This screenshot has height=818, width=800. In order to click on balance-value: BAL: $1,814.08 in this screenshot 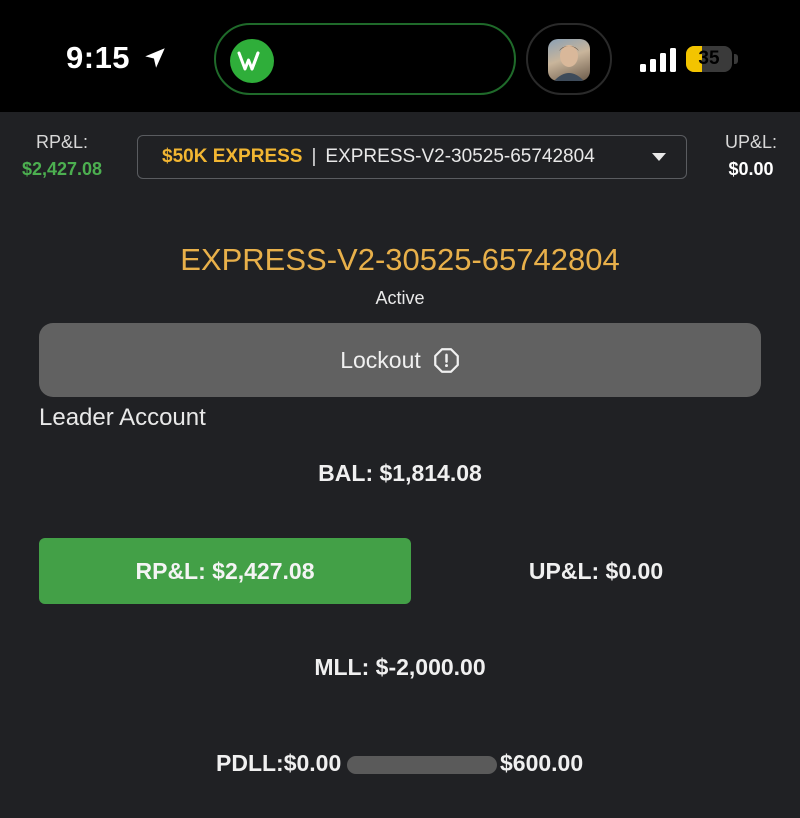, I will do `click(400, 473)`.